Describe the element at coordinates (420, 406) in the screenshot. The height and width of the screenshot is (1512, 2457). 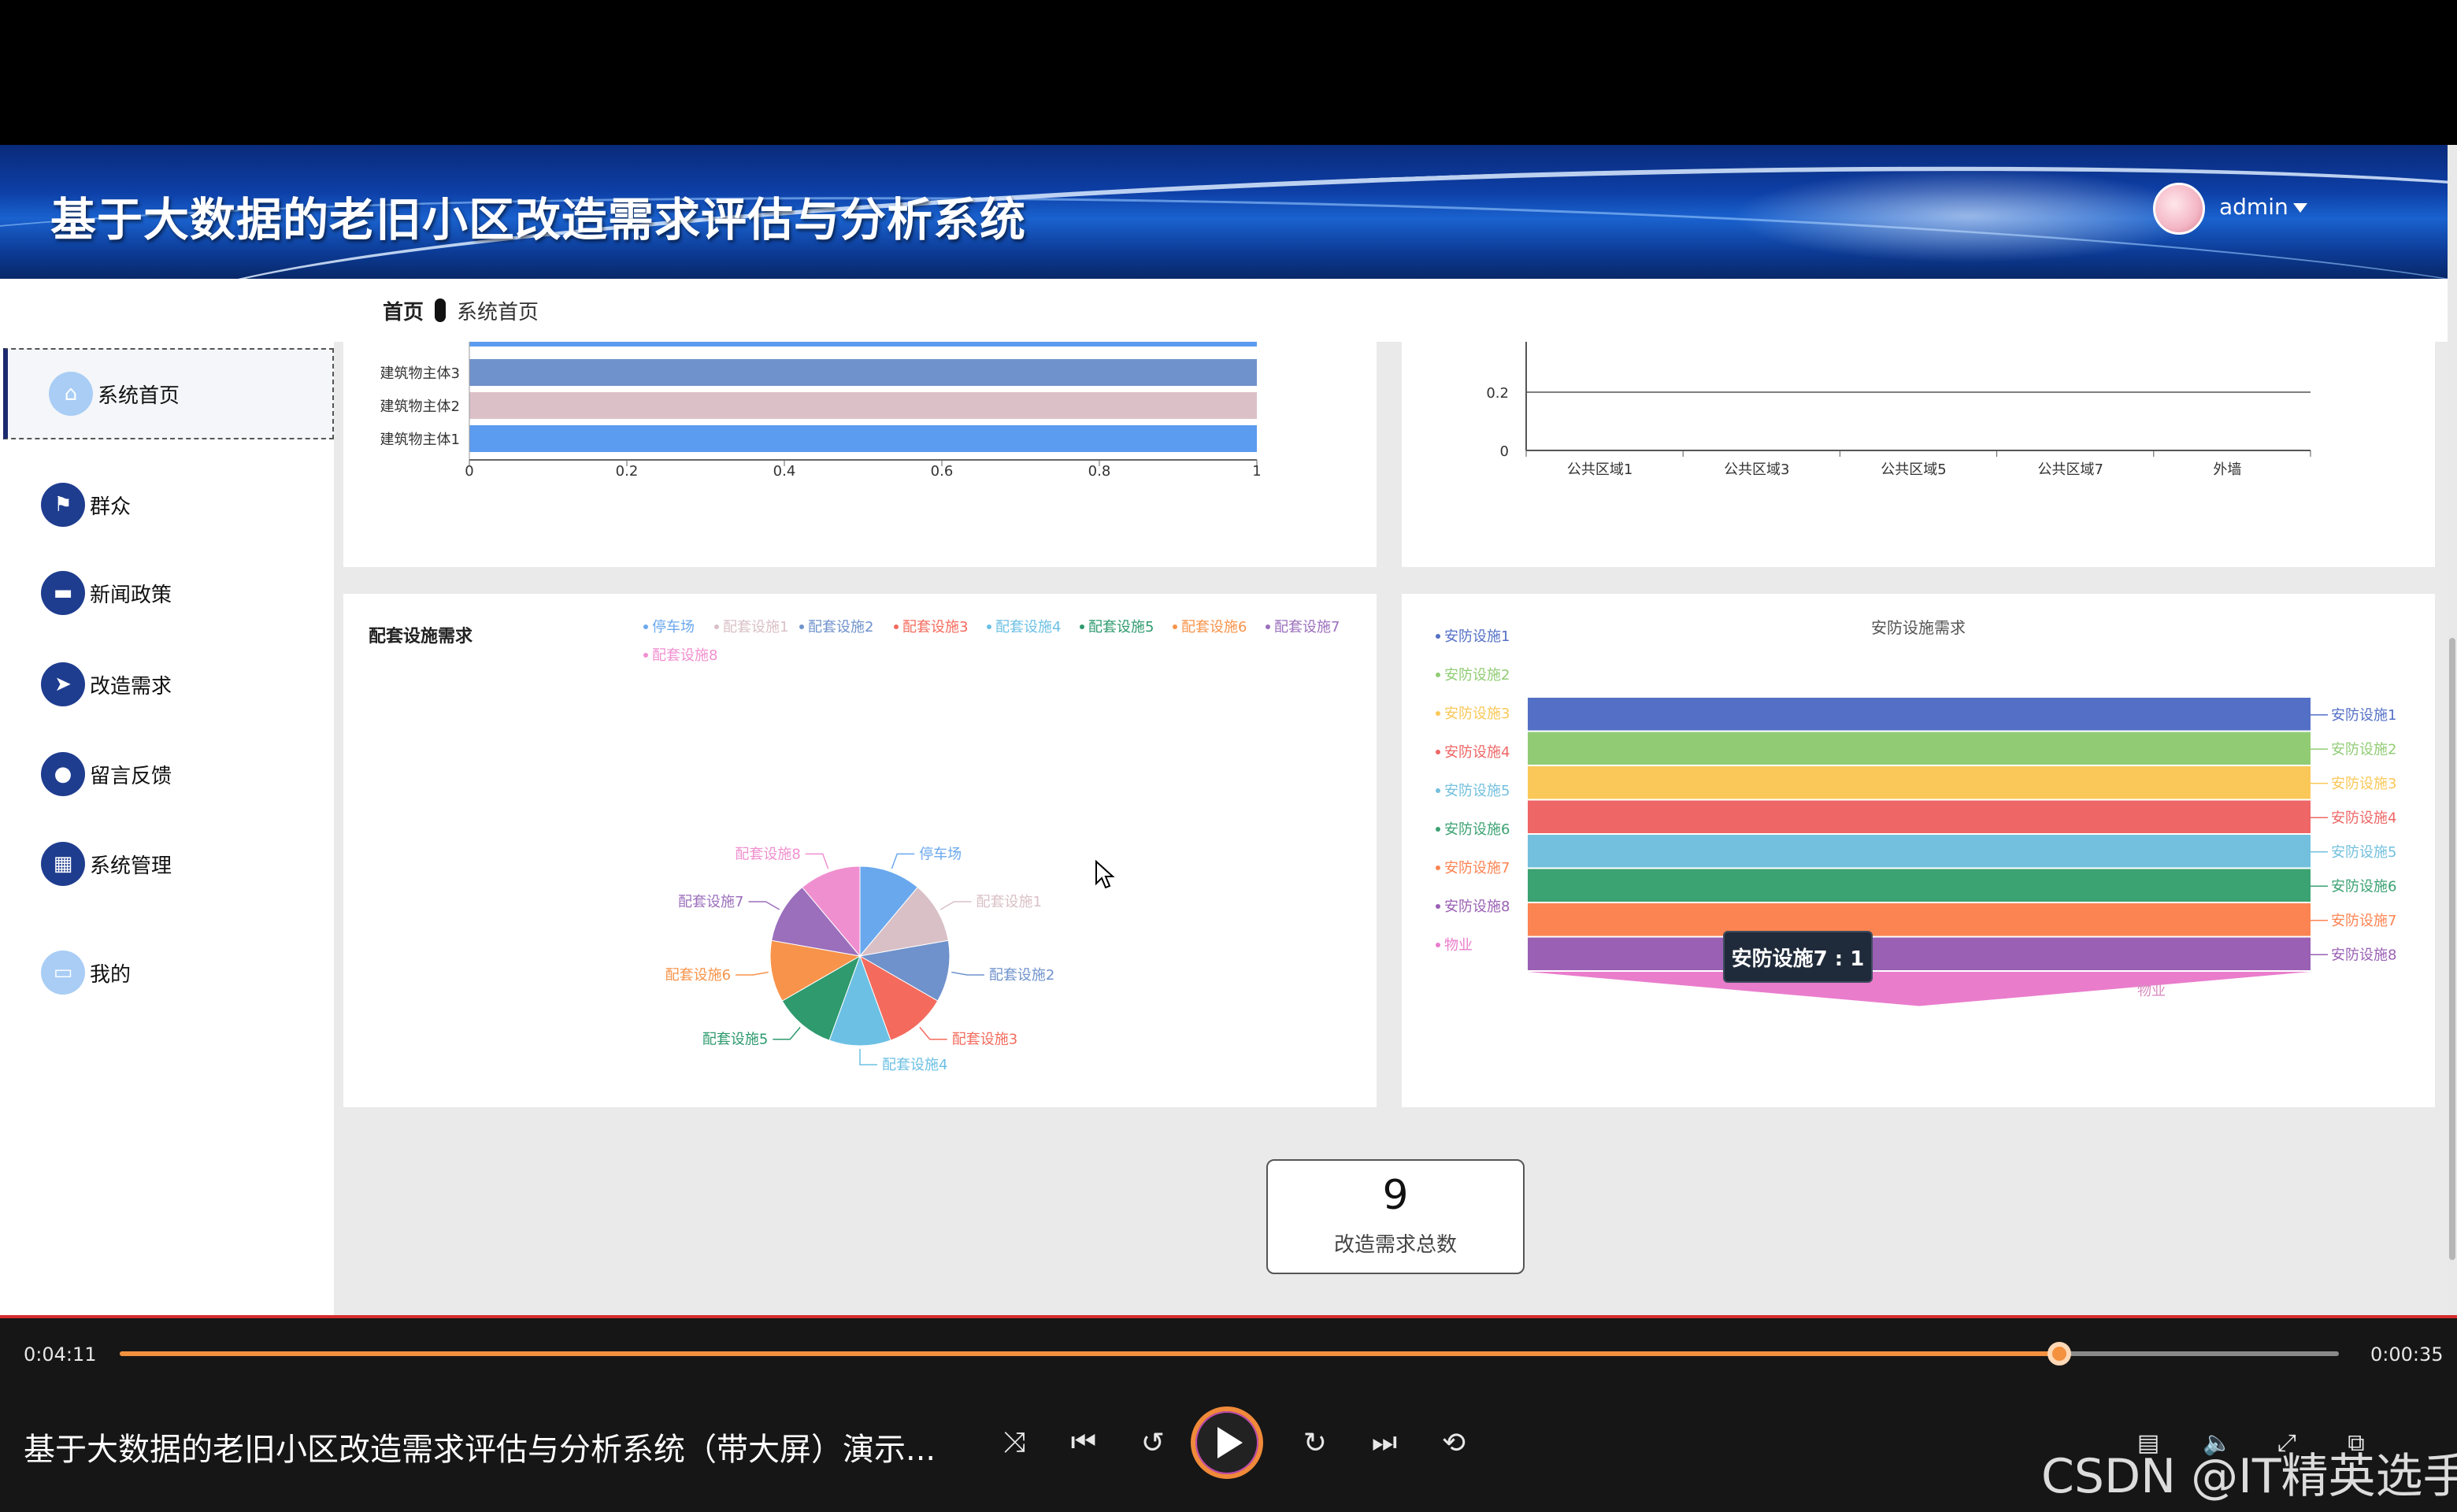
I see `bar-category-label: 建筑物主体2` at that location.